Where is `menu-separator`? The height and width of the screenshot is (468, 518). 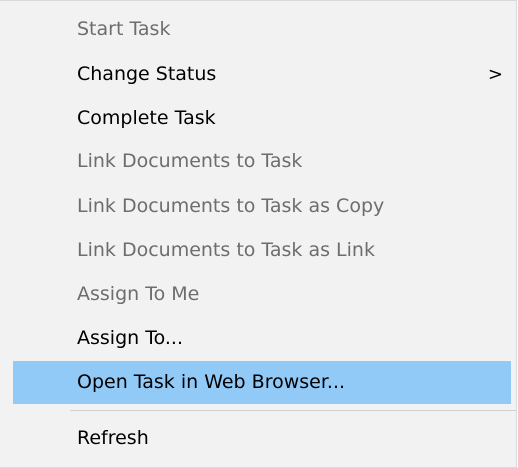 menu-separator is located at coordinates (293, 410).